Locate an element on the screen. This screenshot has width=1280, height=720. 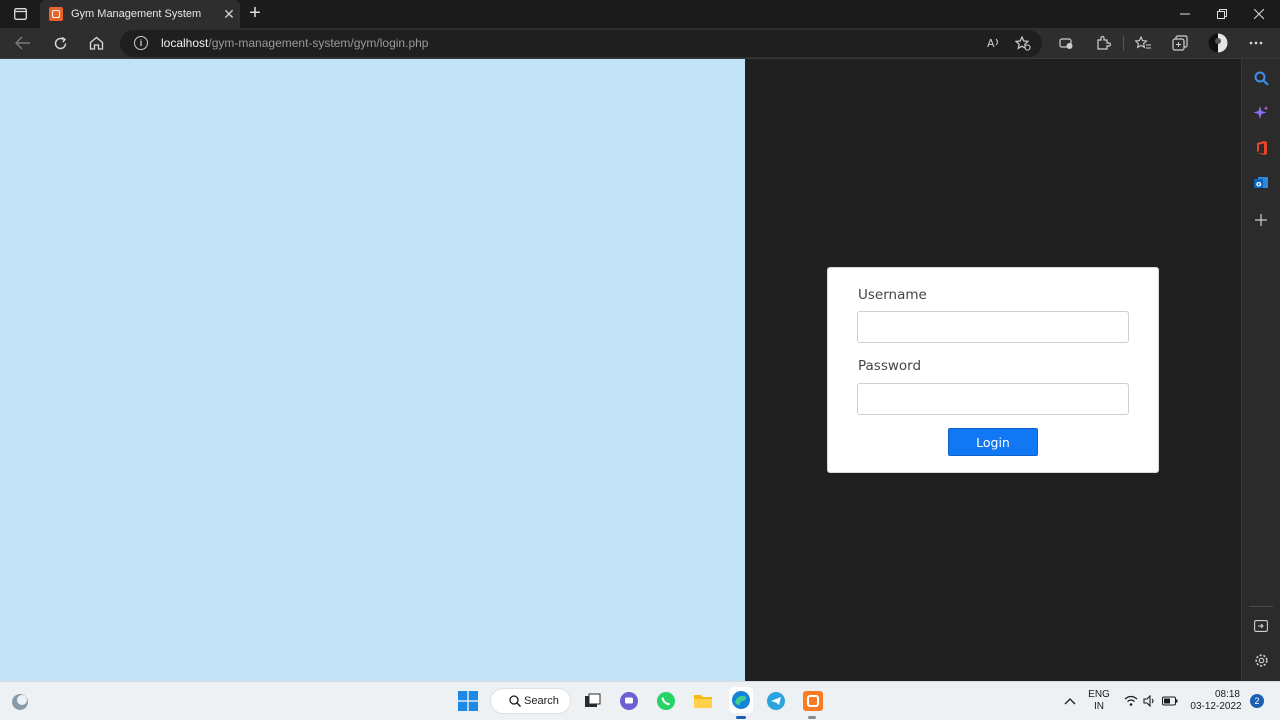
username-label: Username is located at coordinates (892, 295).